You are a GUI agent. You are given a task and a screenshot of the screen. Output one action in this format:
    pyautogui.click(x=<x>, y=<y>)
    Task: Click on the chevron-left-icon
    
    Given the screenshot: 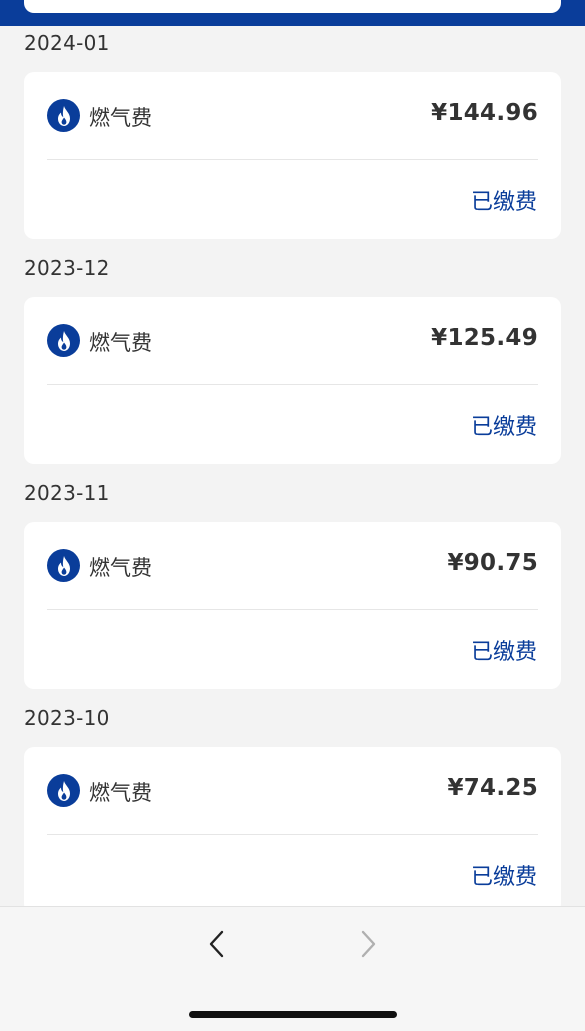 What is the action you would take?
    pyautogui.click(x=217, y=944)
    